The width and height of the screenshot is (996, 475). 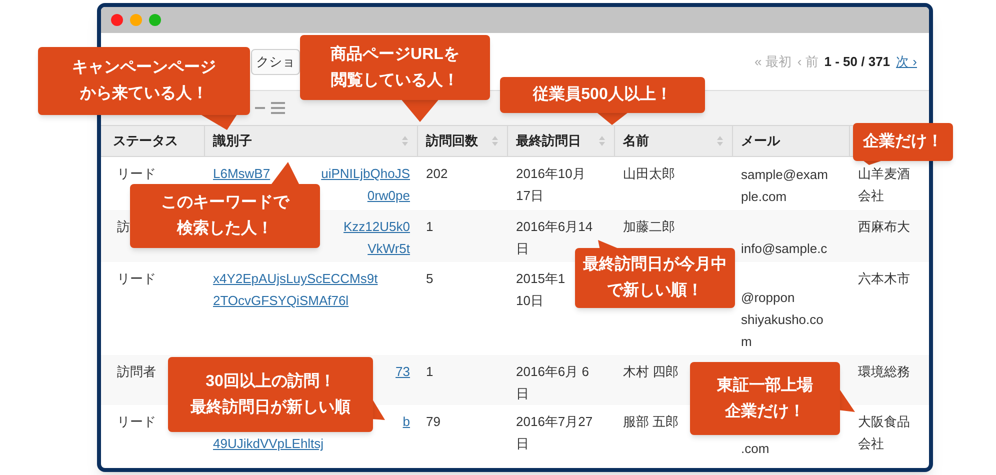 What do you see at coordinates (117, 20) in the screenshot?
I see `close-icon` at bounding box center [117, 20].